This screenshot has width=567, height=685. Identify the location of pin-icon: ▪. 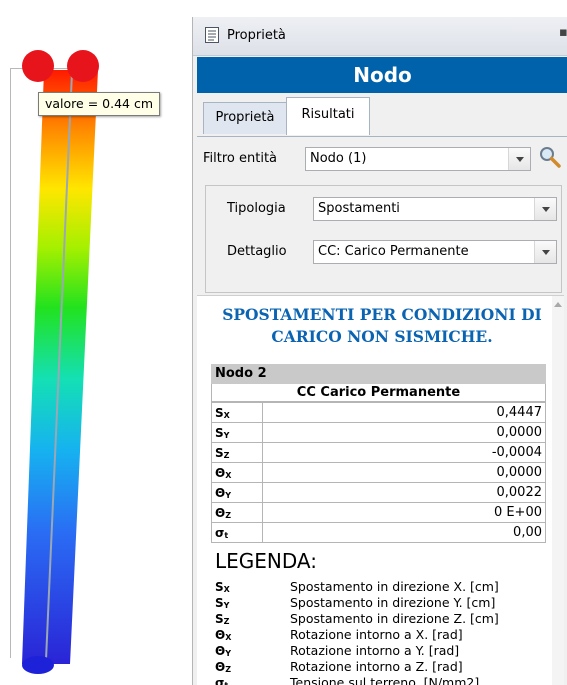
(563, 32).